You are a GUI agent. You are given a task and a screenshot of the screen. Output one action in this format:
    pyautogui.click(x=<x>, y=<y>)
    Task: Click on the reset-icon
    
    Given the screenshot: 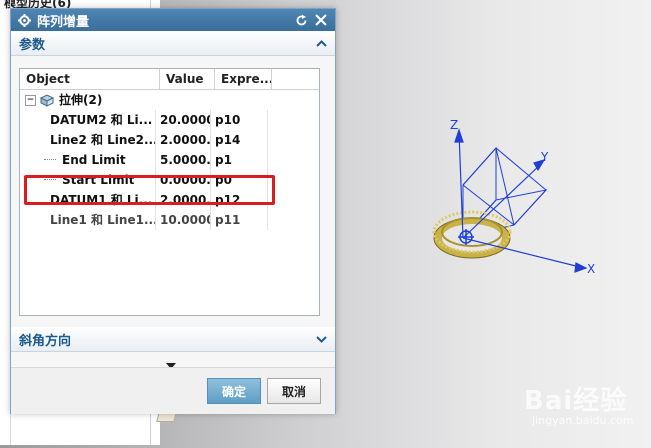 What is the action you would take?
    pyautogui.click(x=301, y=20)
    